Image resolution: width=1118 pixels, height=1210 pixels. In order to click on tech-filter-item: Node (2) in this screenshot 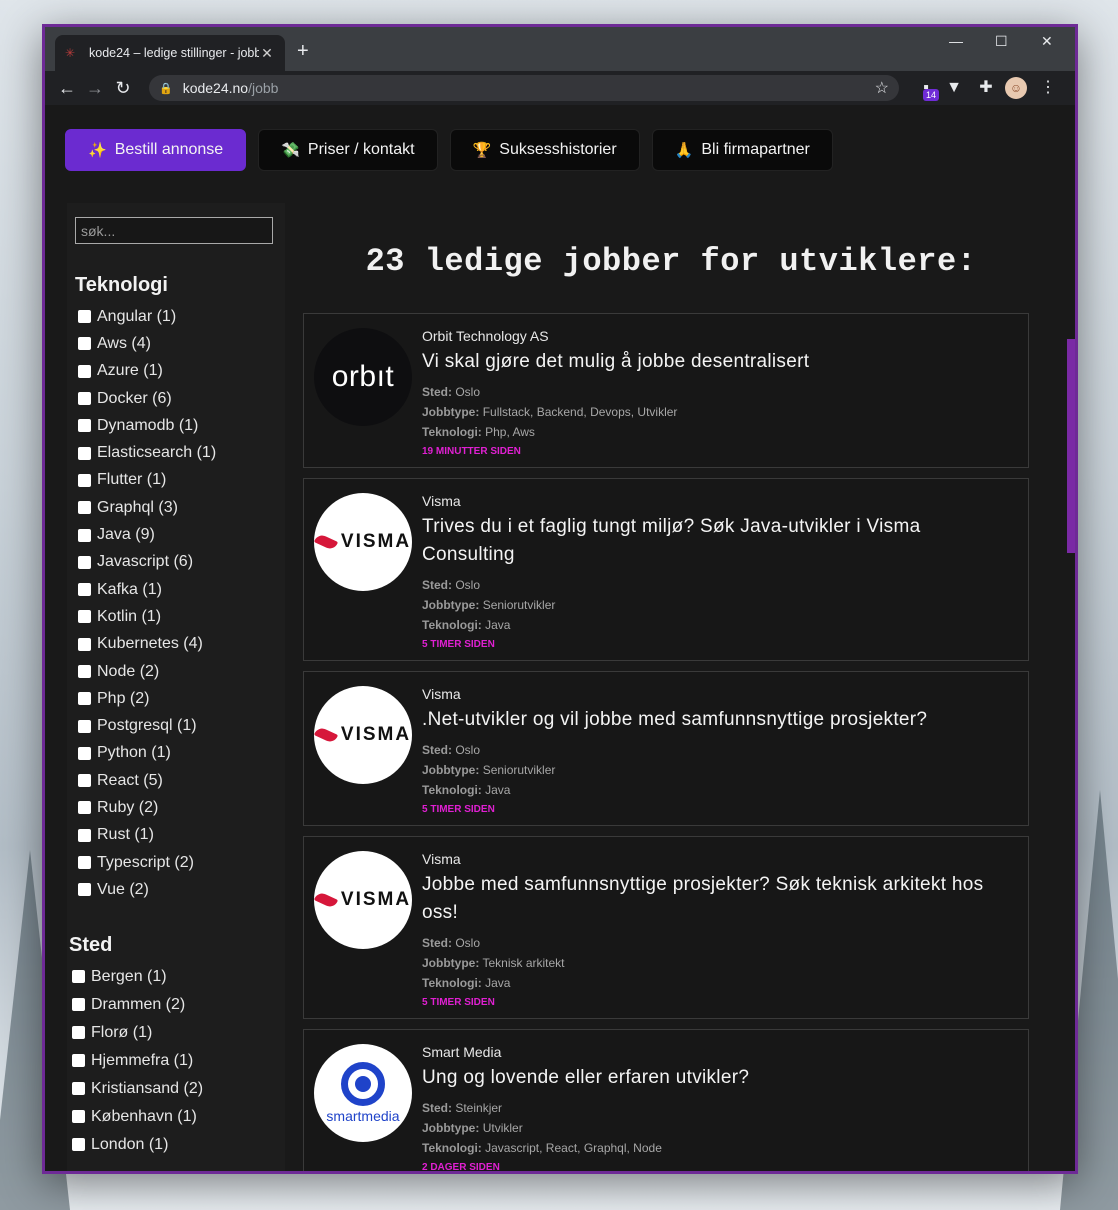, I will do `click(176, 671)`.